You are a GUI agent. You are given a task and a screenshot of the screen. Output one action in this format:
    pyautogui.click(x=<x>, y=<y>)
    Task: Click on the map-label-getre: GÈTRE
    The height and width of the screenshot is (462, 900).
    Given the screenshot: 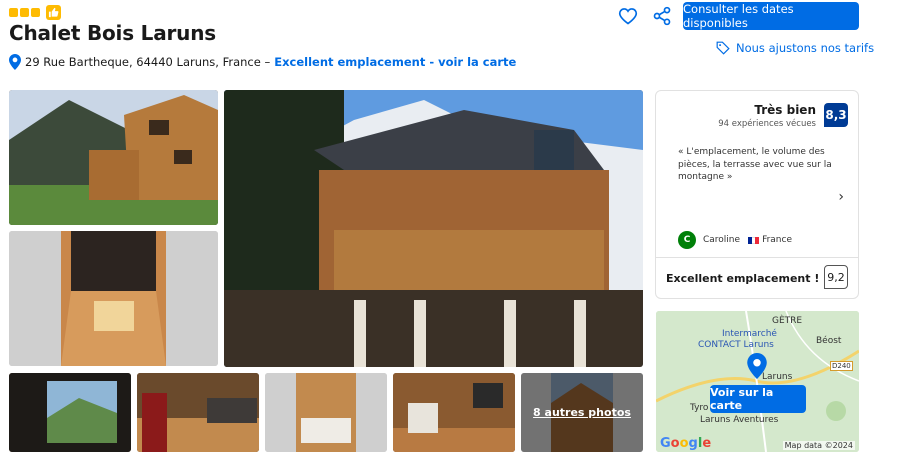 What is the action you would take?
    pyautogui.click(x=787, y=321)
    